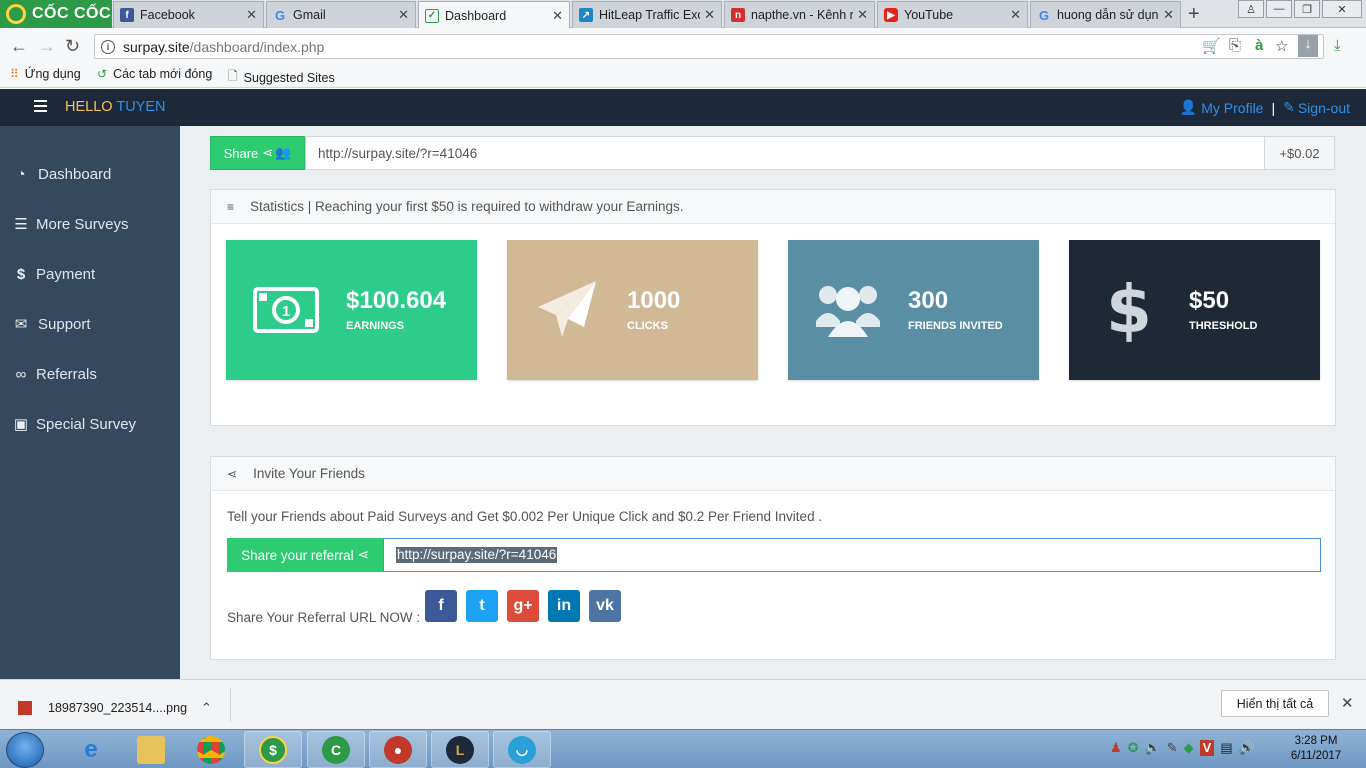  Describe the element at coordinates (19, 46) in the screenshot. I see `back-icon: ←` at that location.